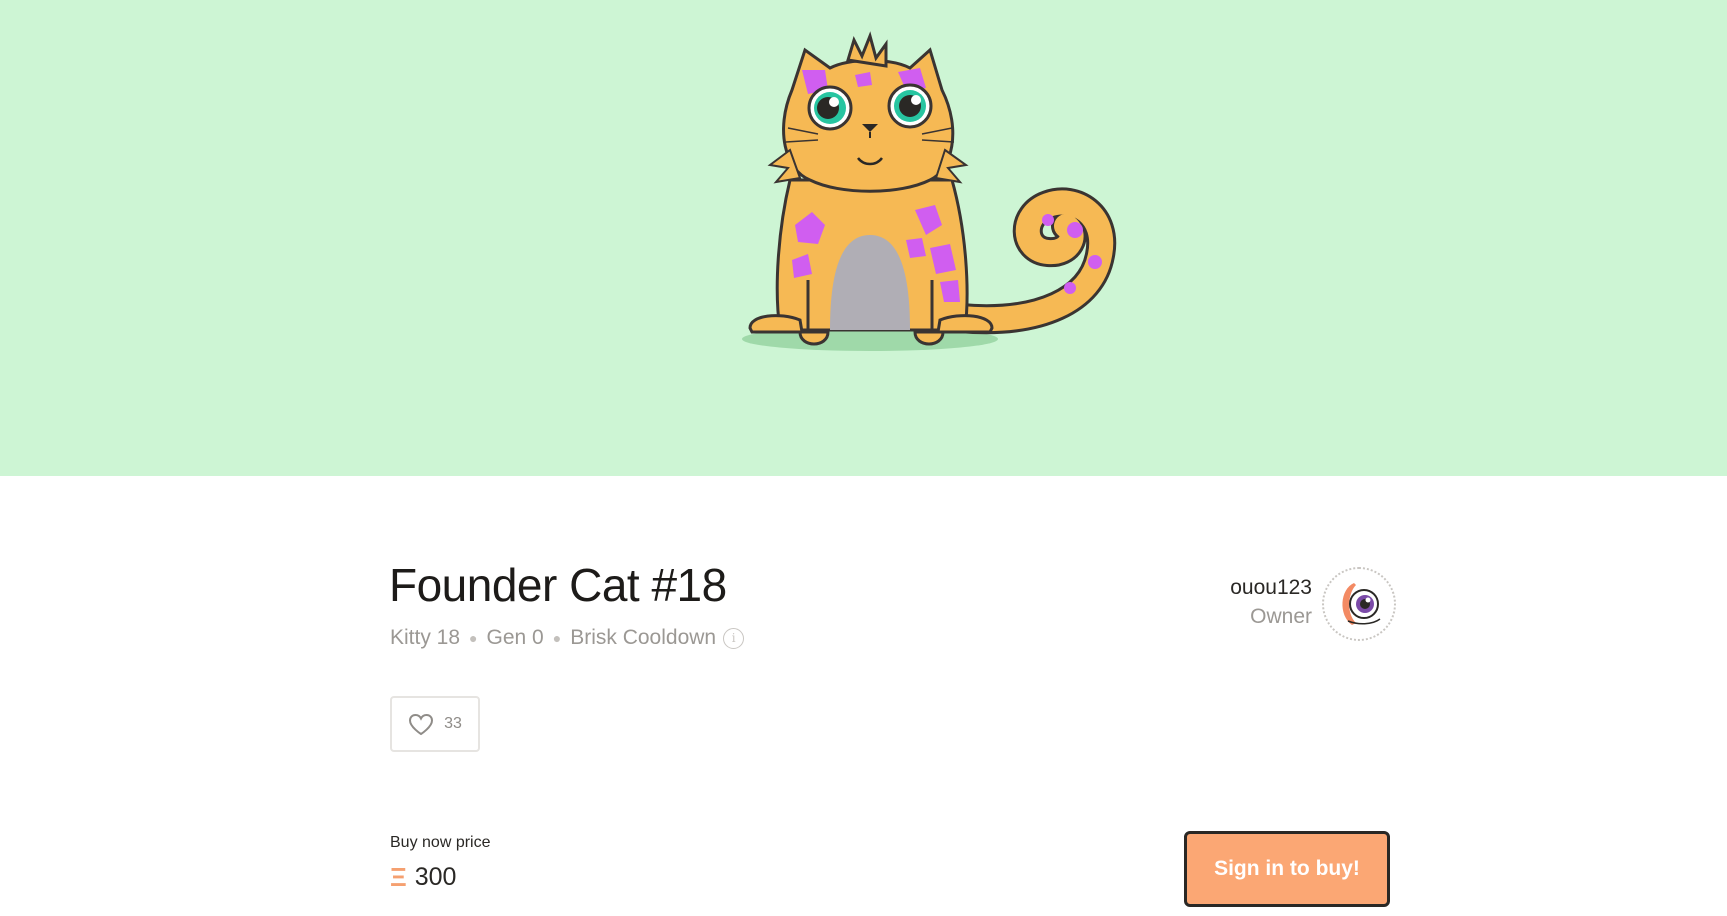 The image size is (1727, 916). I want to click on owner-avatar, so click(1359, 604).